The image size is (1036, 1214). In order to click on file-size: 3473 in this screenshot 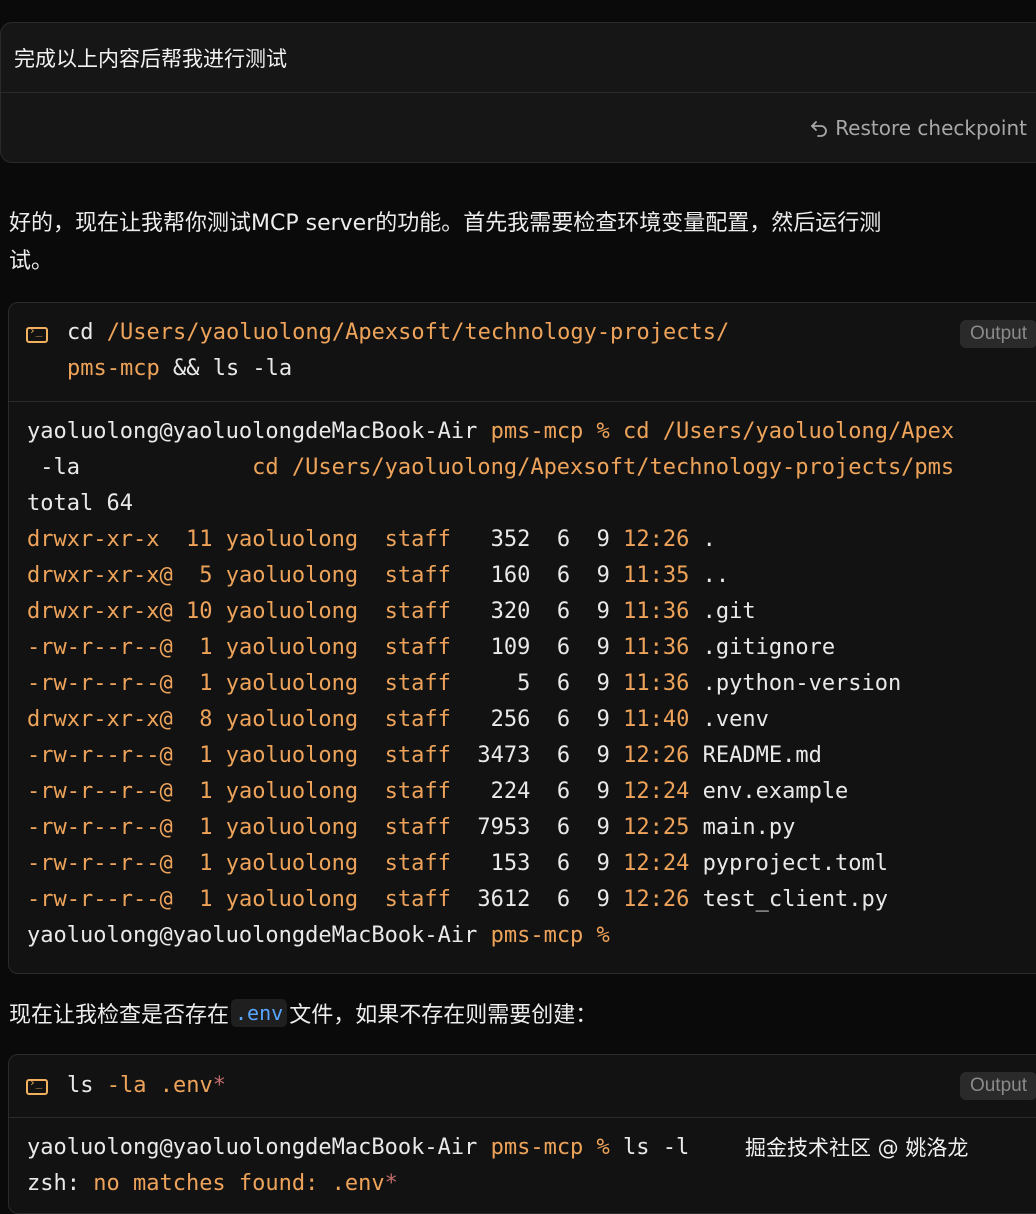, I will do `click(497, 755)`.